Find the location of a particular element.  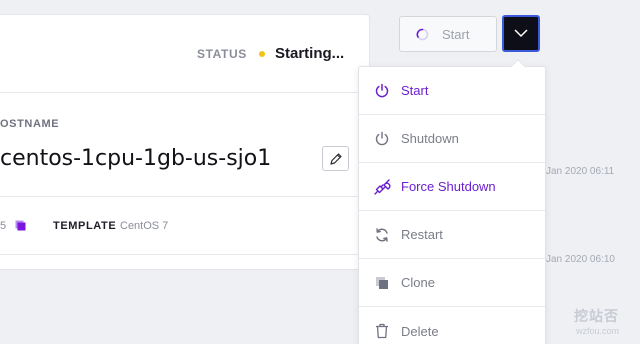

menu-item-shutdown: Shutdown is located at coordinates (452, 139).